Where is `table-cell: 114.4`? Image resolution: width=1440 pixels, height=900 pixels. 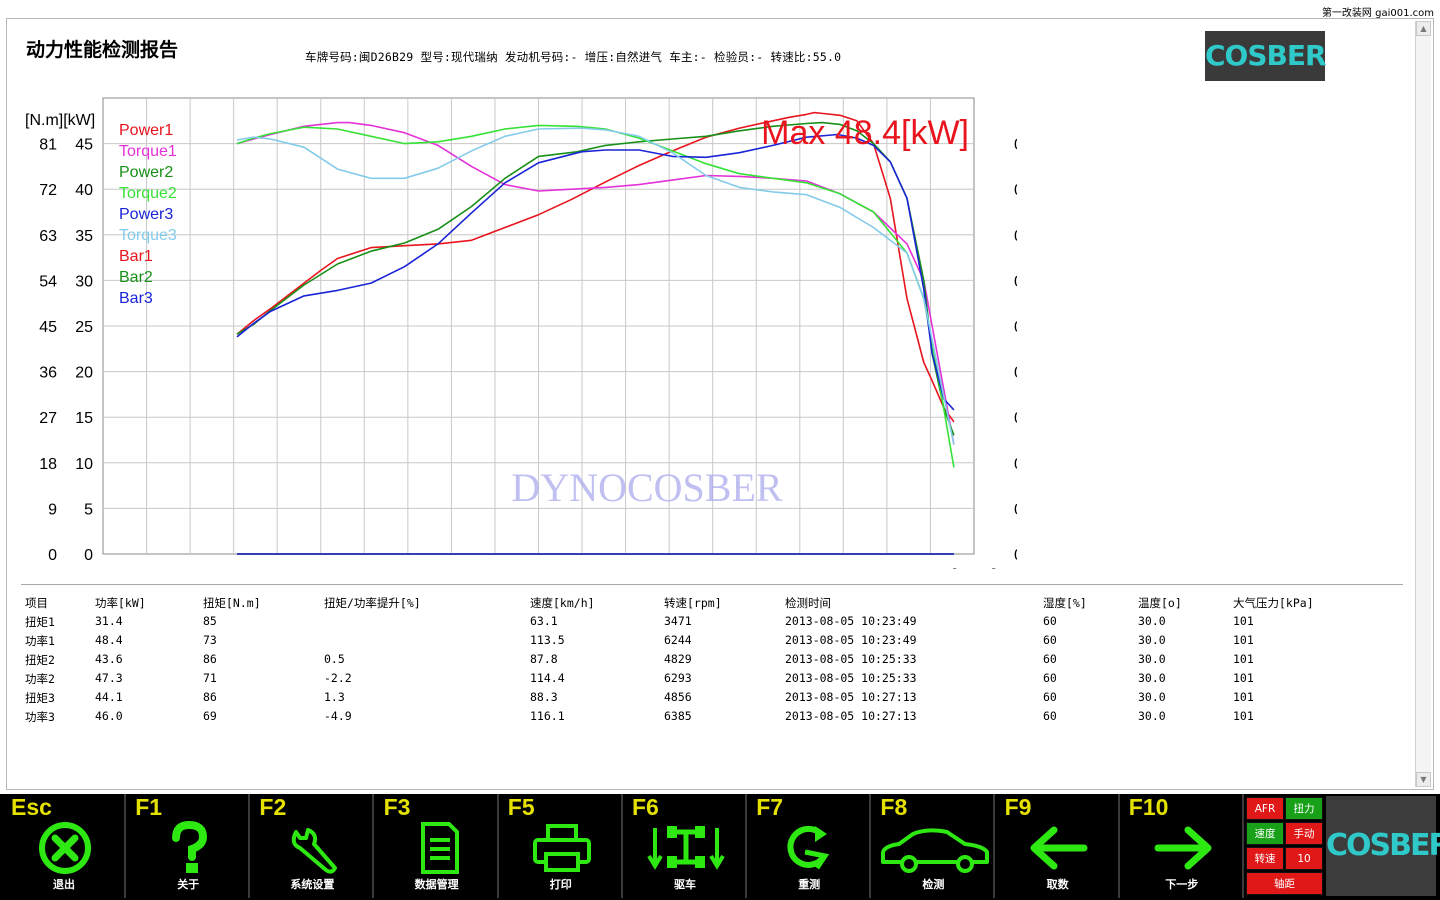
table-cell: 114.4 is located at coordinates (547, 678).